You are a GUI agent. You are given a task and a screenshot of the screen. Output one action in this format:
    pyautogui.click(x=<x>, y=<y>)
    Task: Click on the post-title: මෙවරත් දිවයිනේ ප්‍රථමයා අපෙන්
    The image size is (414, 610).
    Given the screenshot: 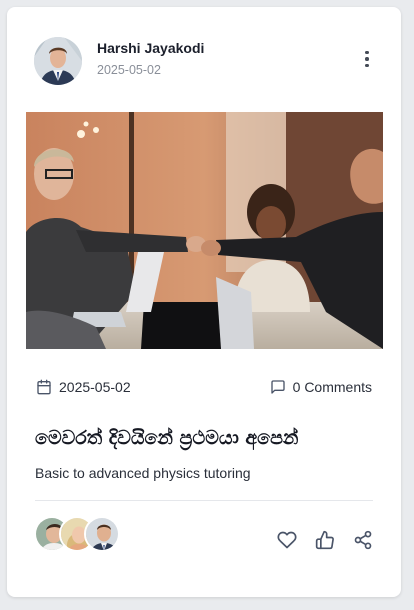 What is the action you would take?
    pyautogui.click(x=166, y=438)
    